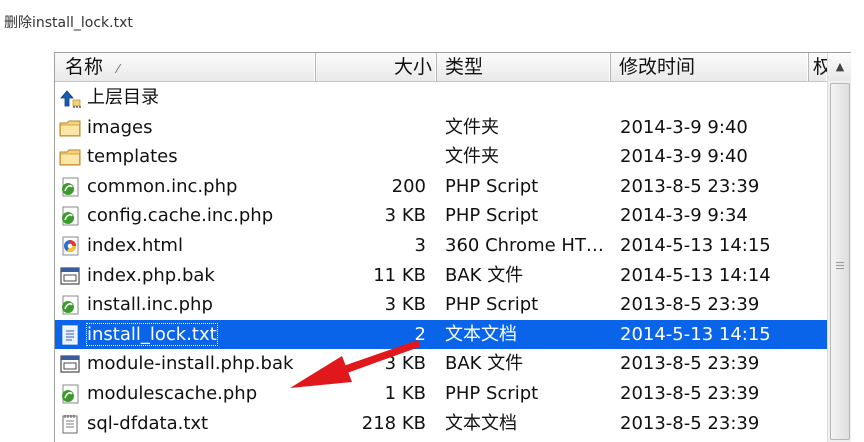  I want to click on column-header-type: 类型, so click(524, 67).